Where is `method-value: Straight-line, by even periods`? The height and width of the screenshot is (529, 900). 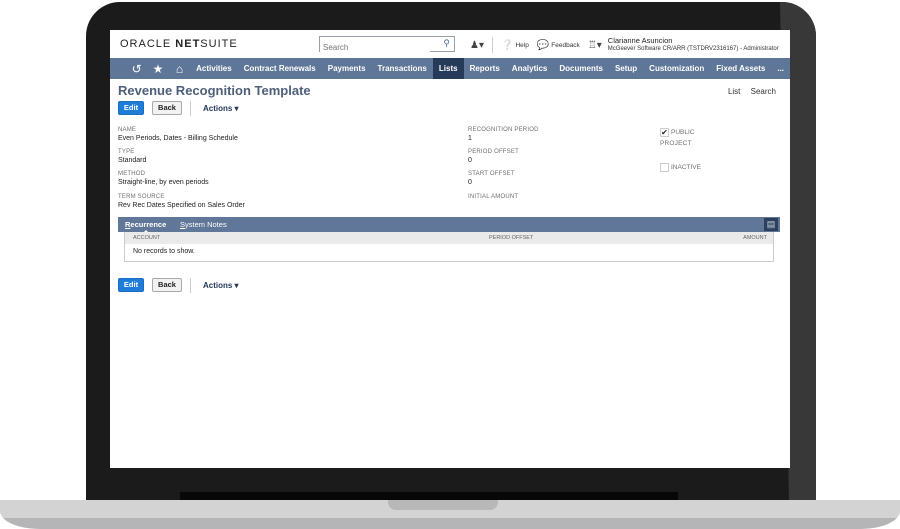
method-value: Straight-line, by even periods is located at coordinates (163, 182).